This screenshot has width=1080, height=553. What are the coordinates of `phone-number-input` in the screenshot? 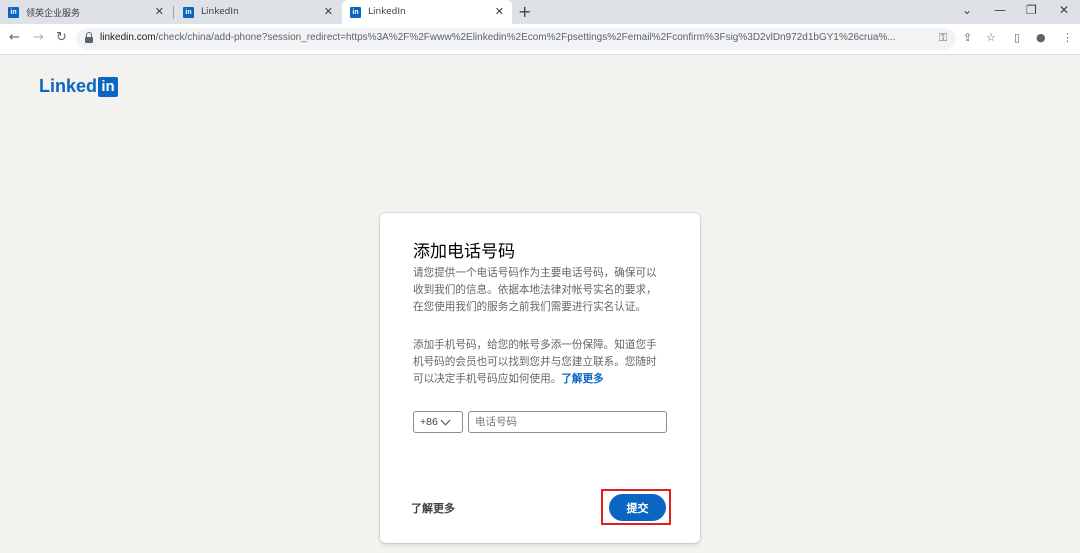 It's located at (567, 422).